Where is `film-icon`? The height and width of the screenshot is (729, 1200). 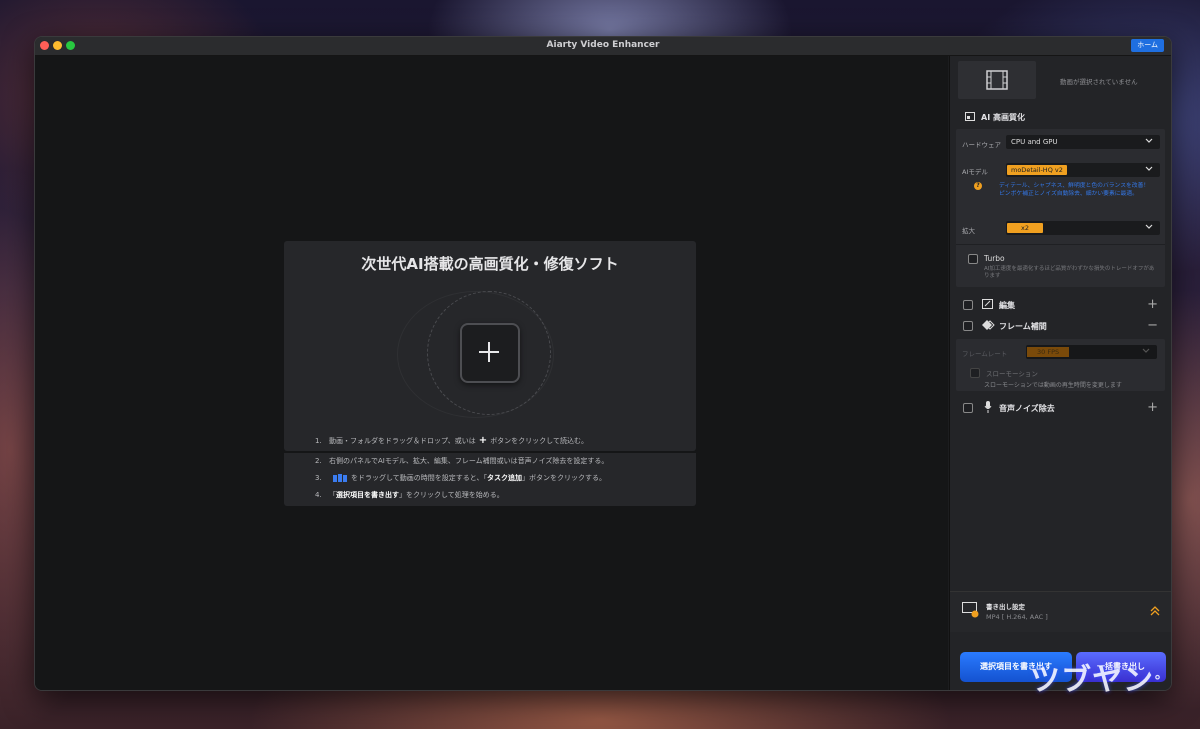 film-icon is located at coordinates (997, 80).